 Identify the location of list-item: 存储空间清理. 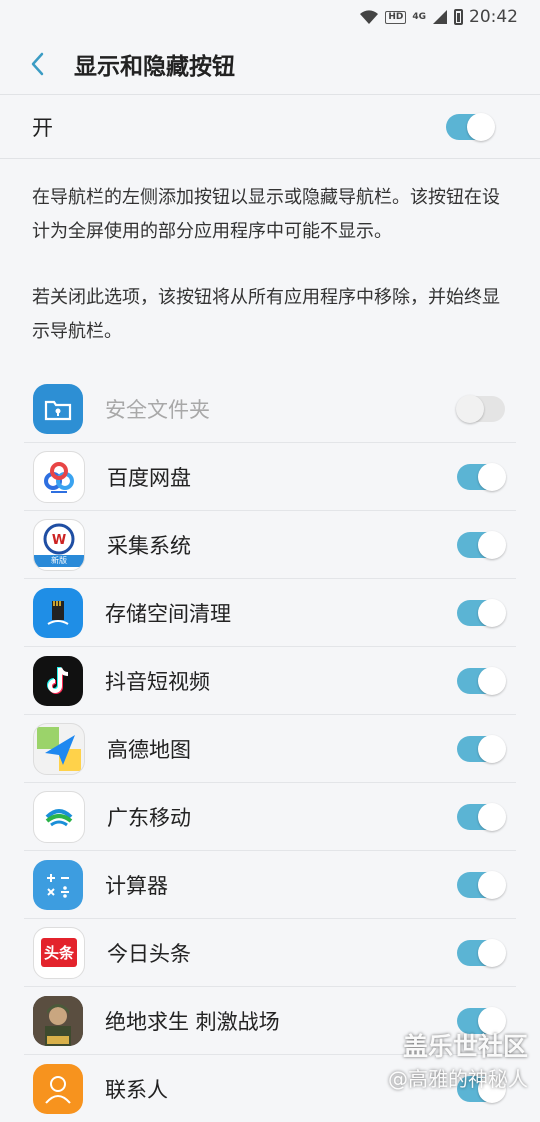
(270, 613).